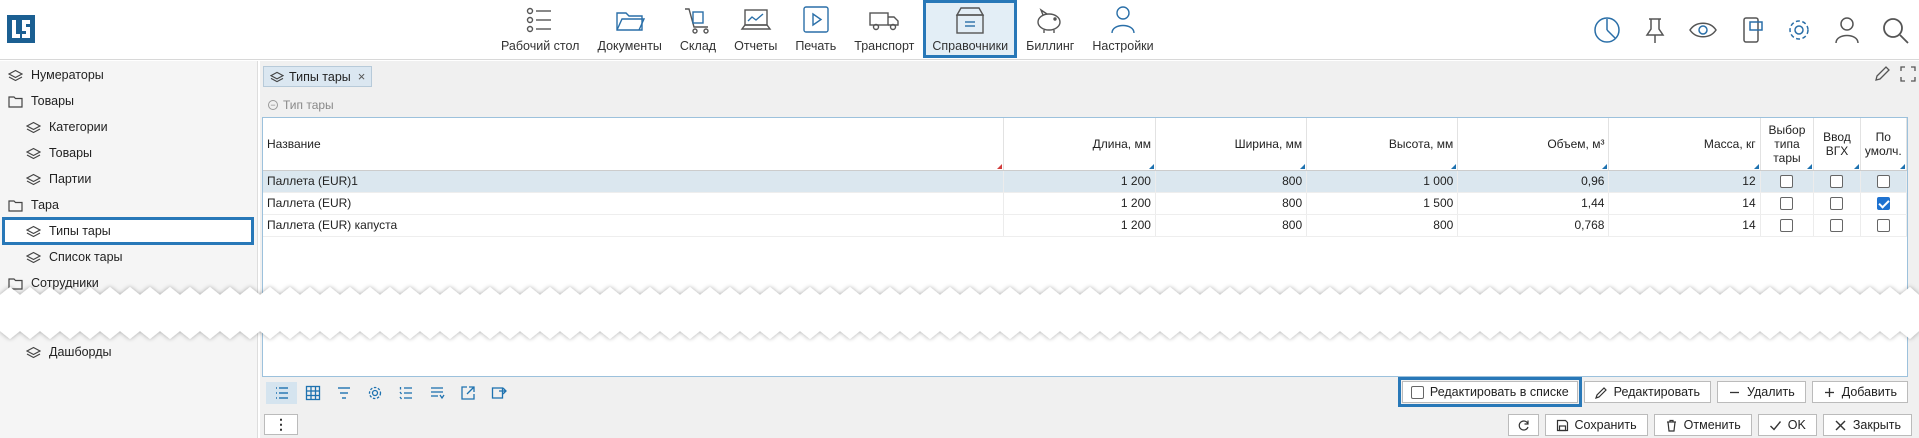 This screenshot has height=438, width=1919. What do you see at coordinates (884, 29) in the screenshot?
I see `nav-transport: Транспорт` at bounding box center [884, 29].